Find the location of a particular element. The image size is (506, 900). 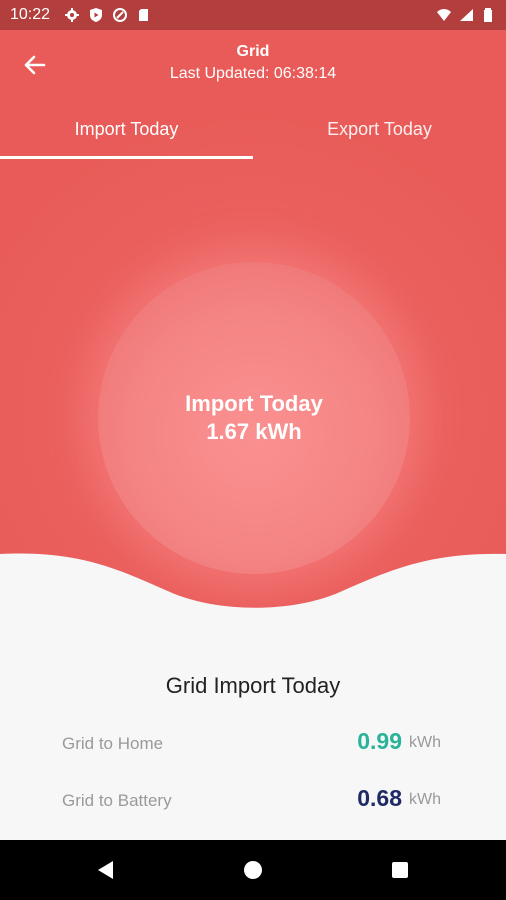

status-time: 10:22 is located at coordinates (30, 14).